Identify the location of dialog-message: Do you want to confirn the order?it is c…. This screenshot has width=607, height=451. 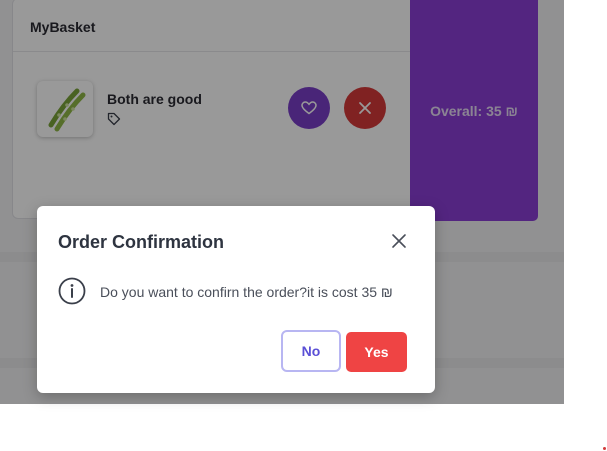
(246, 292).